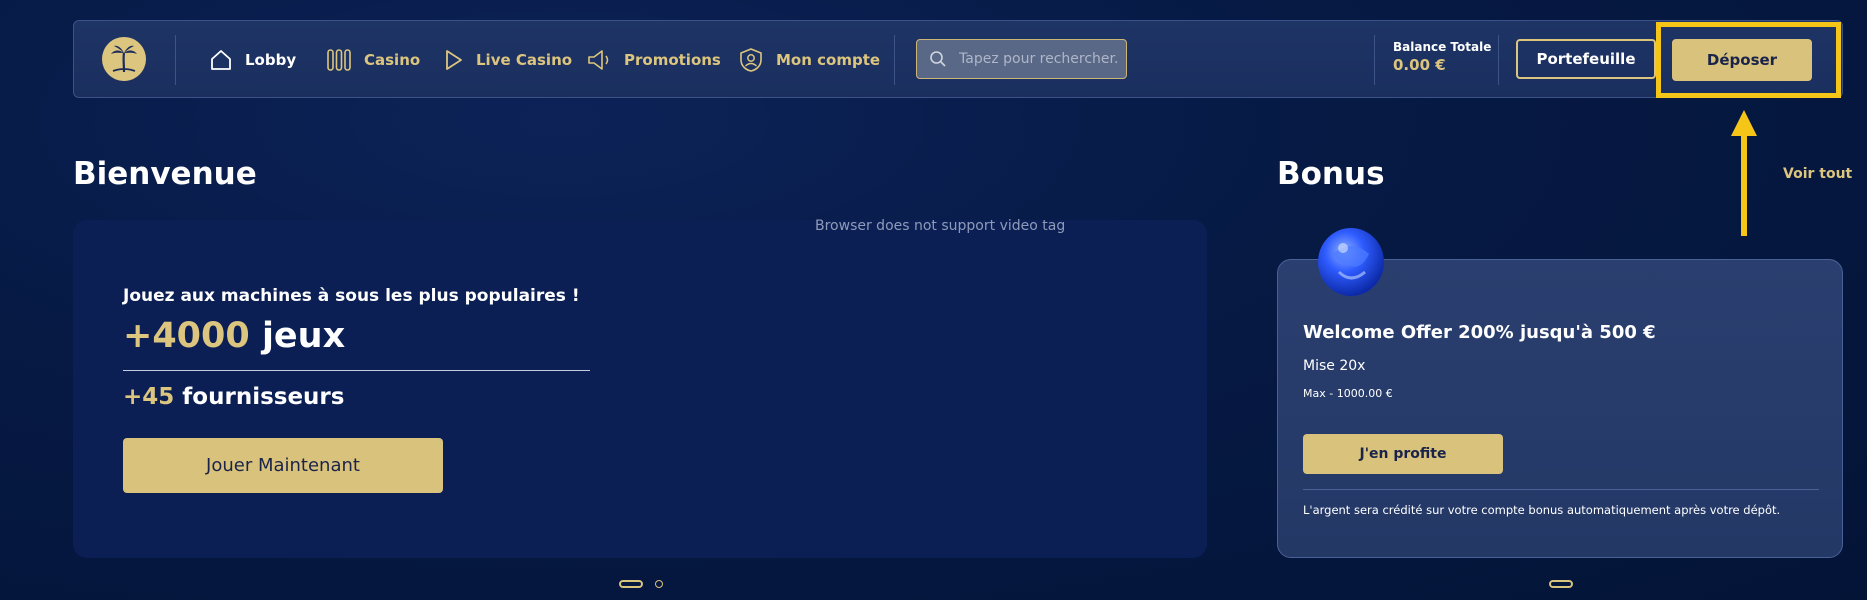 This screenshot has width=1867, height=600. What do you see at coordinates (271, 60) in the screenshot?
I see `nav-item-label: Lobby` at bounding box center [271, 60].